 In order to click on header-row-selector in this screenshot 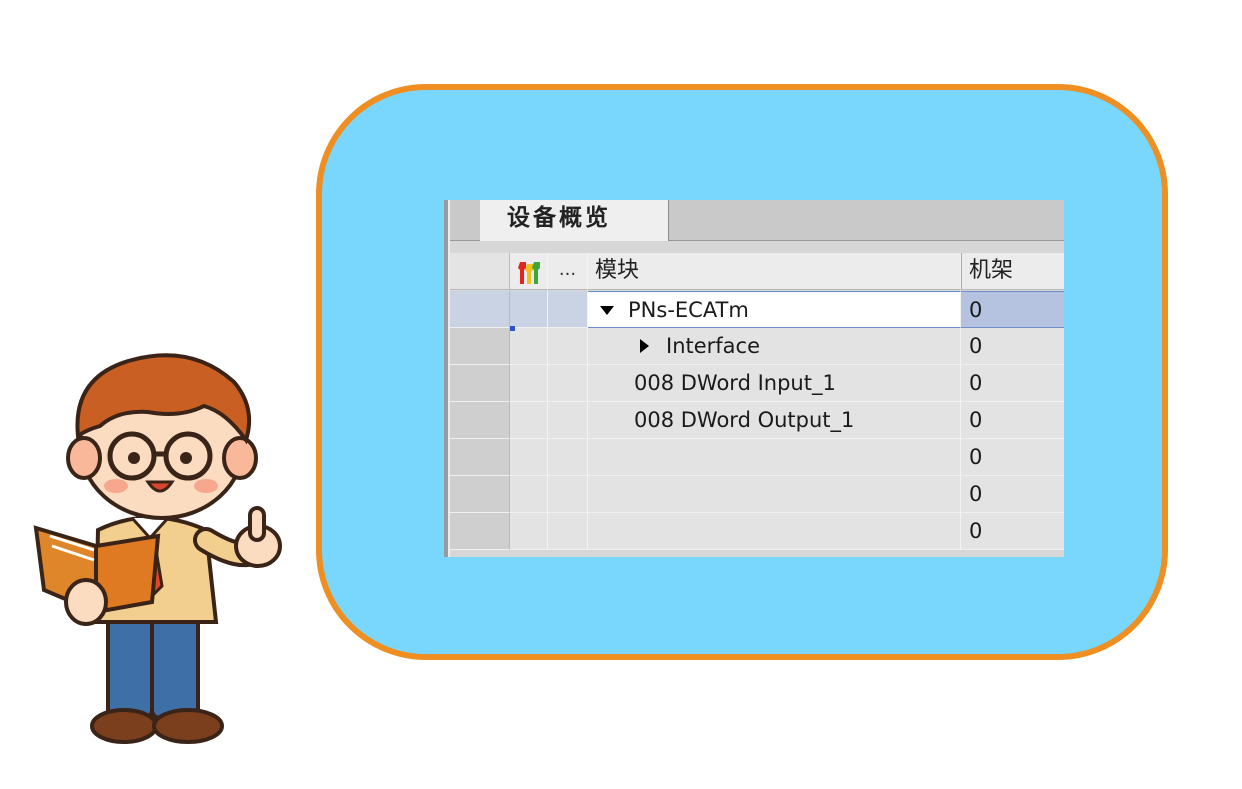, I will do `click(480, 271)`.